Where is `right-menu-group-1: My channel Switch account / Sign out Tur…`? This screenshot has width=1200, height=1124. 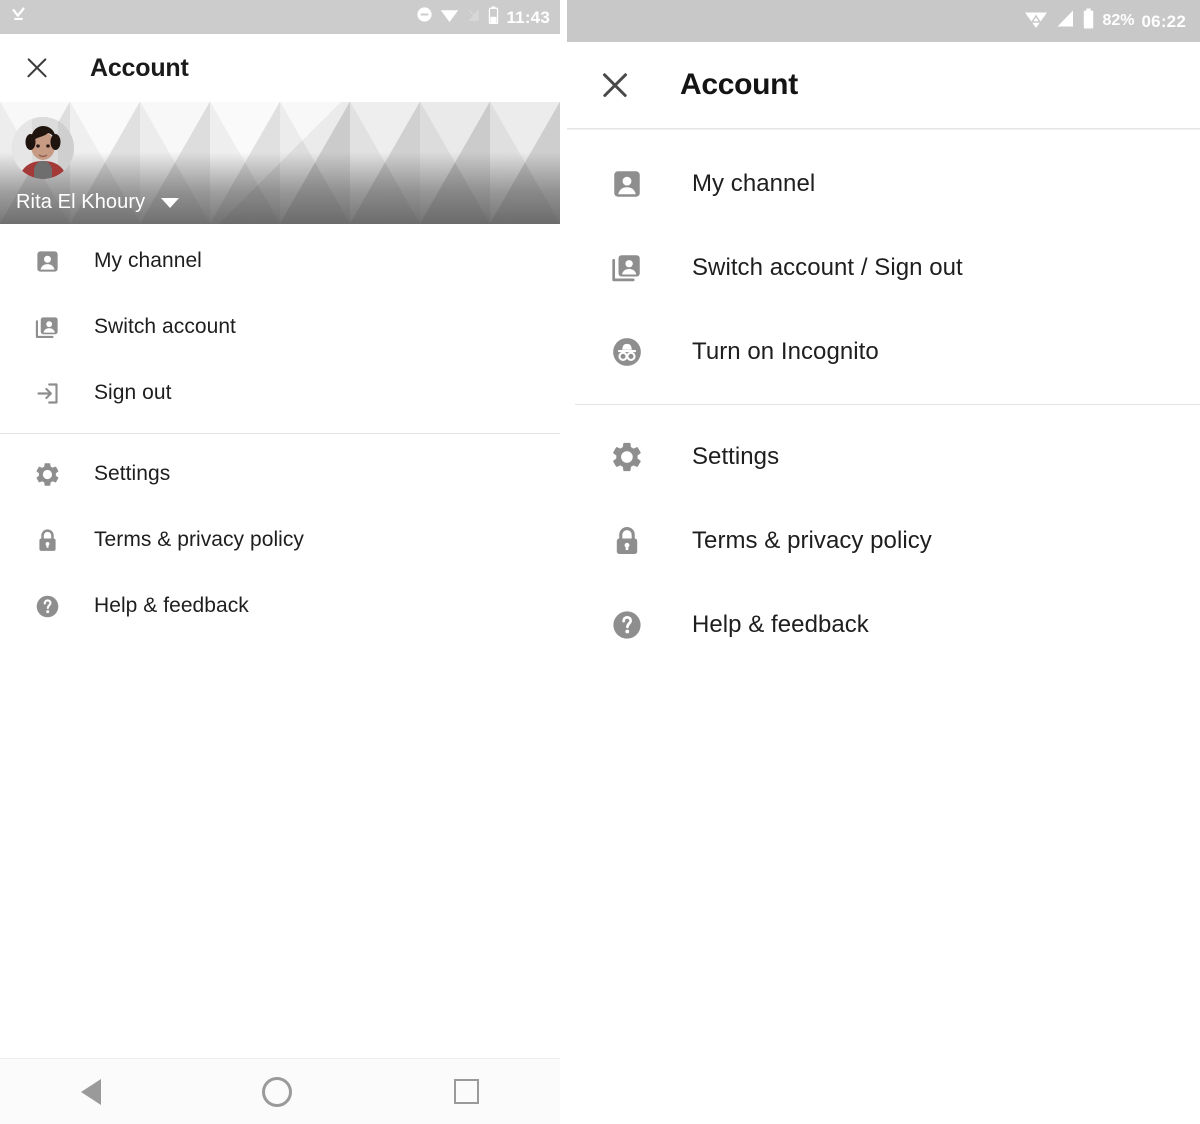 right-menu-group-1: My channel Switch account / Sign out Tur… is located at coordinates (883, 268).